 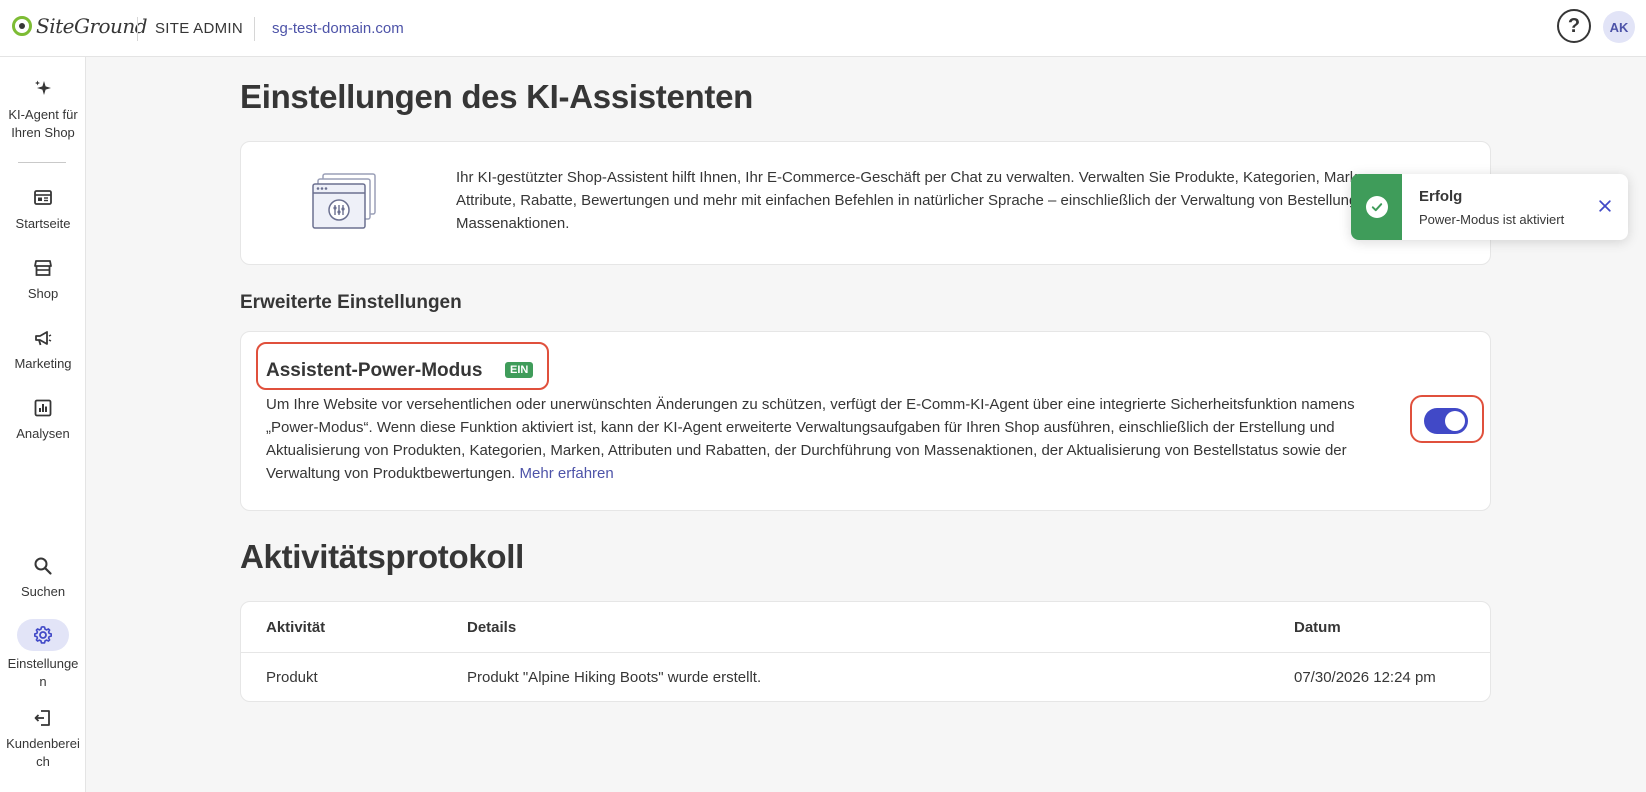 What do you see at coordinates (292, 677) in the screenshot?
I see `table-cell: Produkt` at bounding box center [292, 677].